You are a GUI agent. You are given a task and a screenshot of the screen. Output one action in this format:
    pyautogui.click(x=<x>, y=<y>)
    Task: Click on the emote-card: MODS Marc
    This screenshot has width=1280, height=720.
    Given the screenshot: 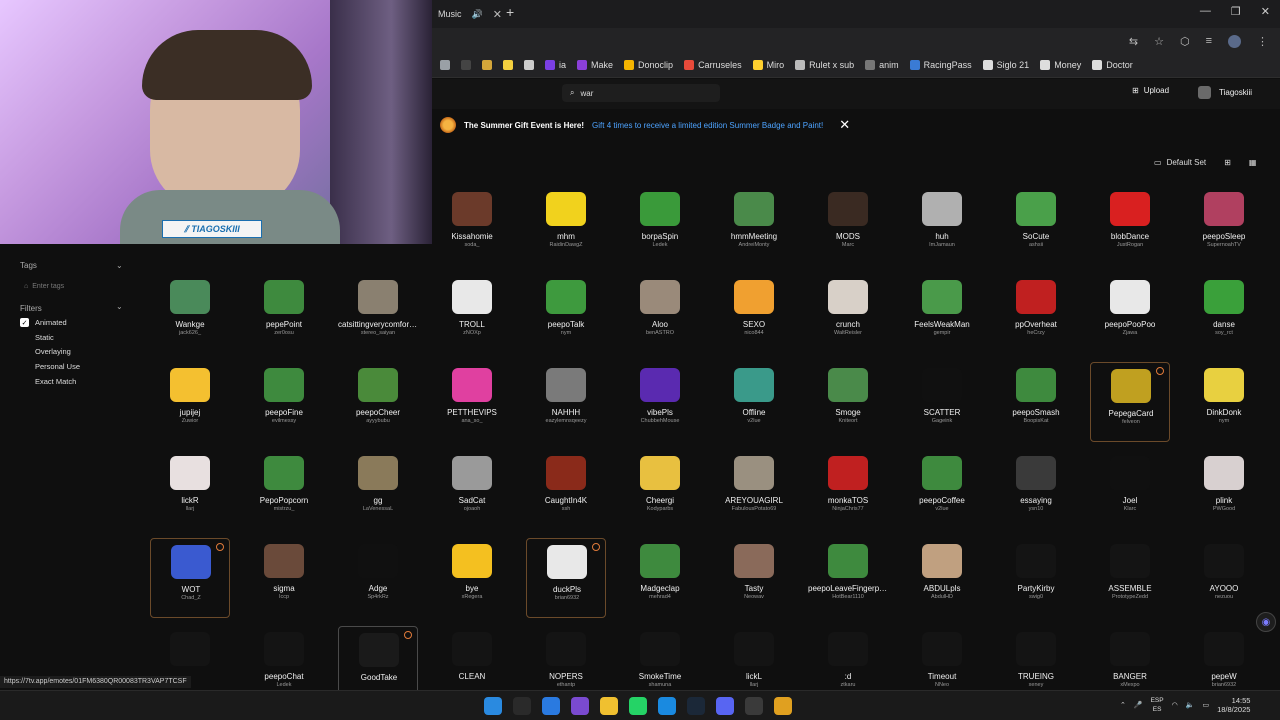 What is the action you would take?
    pyautogui.click(x=848, y=226)
    